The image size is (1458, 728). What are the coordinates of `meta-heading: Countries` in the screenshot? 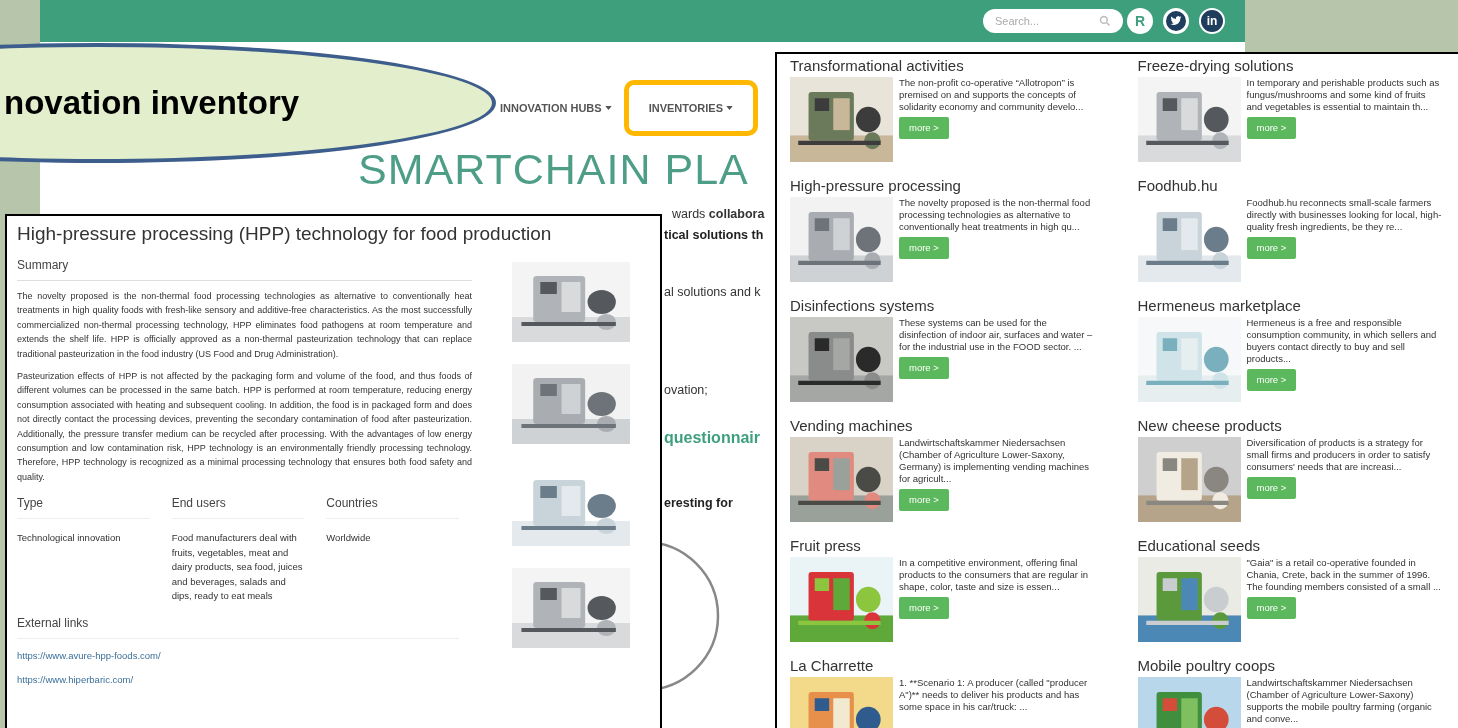 It's located at (392, 507).